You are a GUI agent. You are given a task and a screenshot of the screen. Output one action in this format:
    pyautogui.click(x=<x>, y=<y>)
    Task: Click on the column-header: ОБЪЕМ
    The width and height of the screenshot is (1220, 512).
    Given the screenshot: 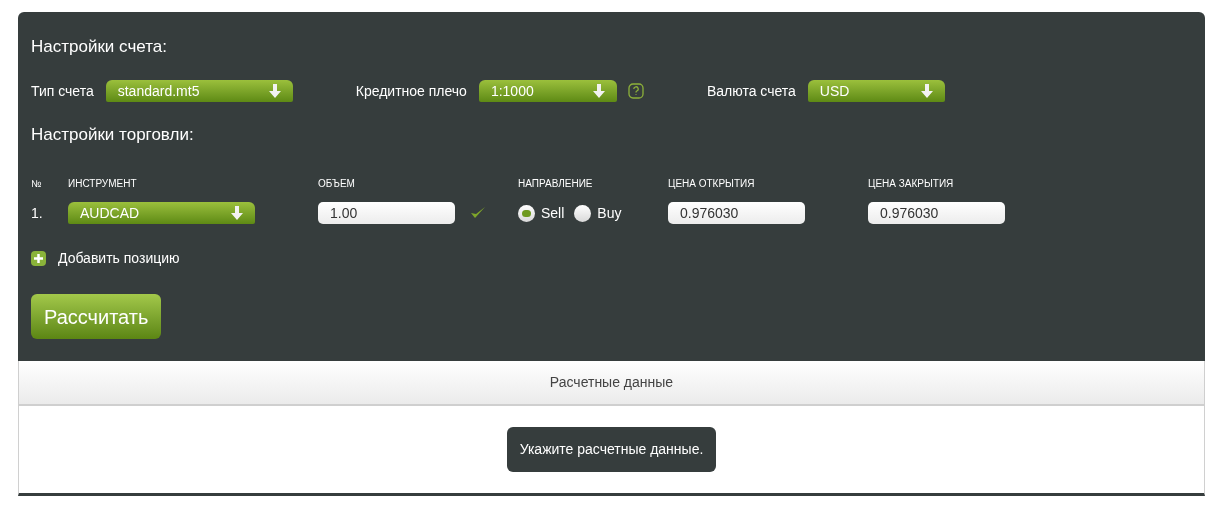 What is the action you would take?
    pyautogui.click(x=337, y=184)
    